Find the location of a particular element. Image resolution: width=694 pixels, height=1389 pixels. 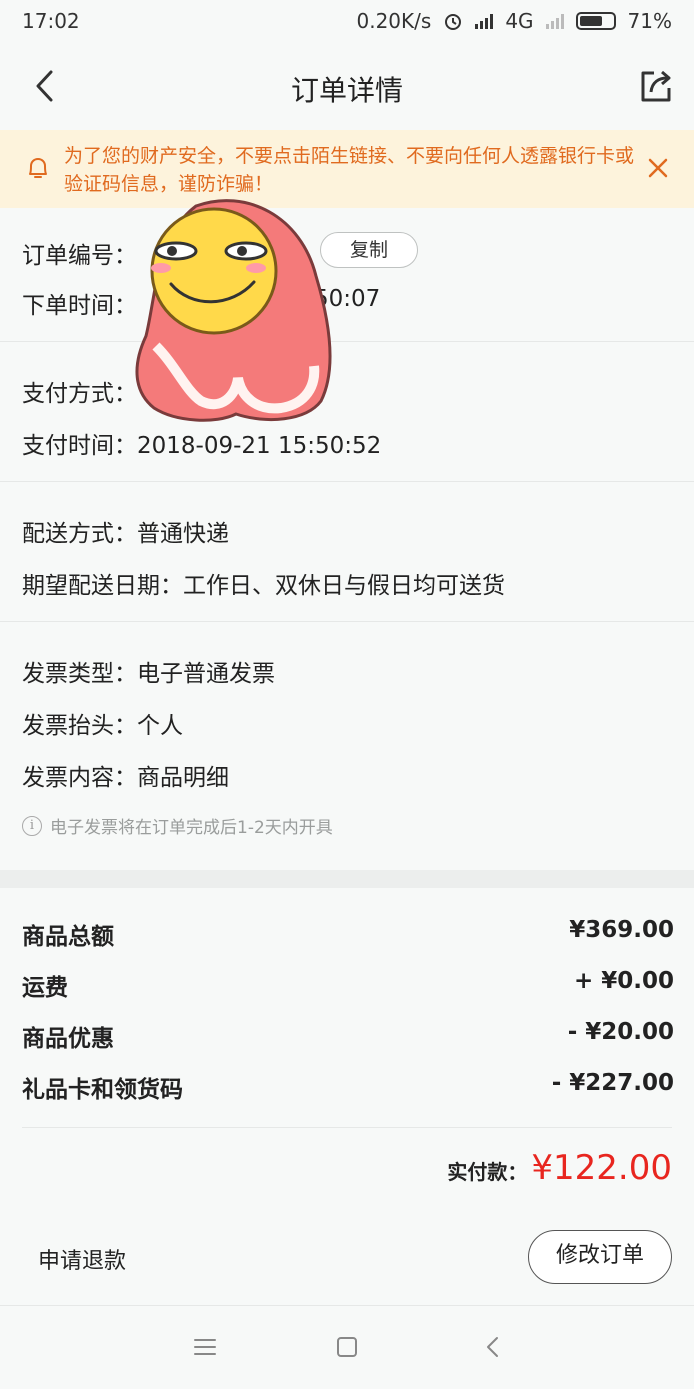

home-icon is located at coordinates (347, 1347).